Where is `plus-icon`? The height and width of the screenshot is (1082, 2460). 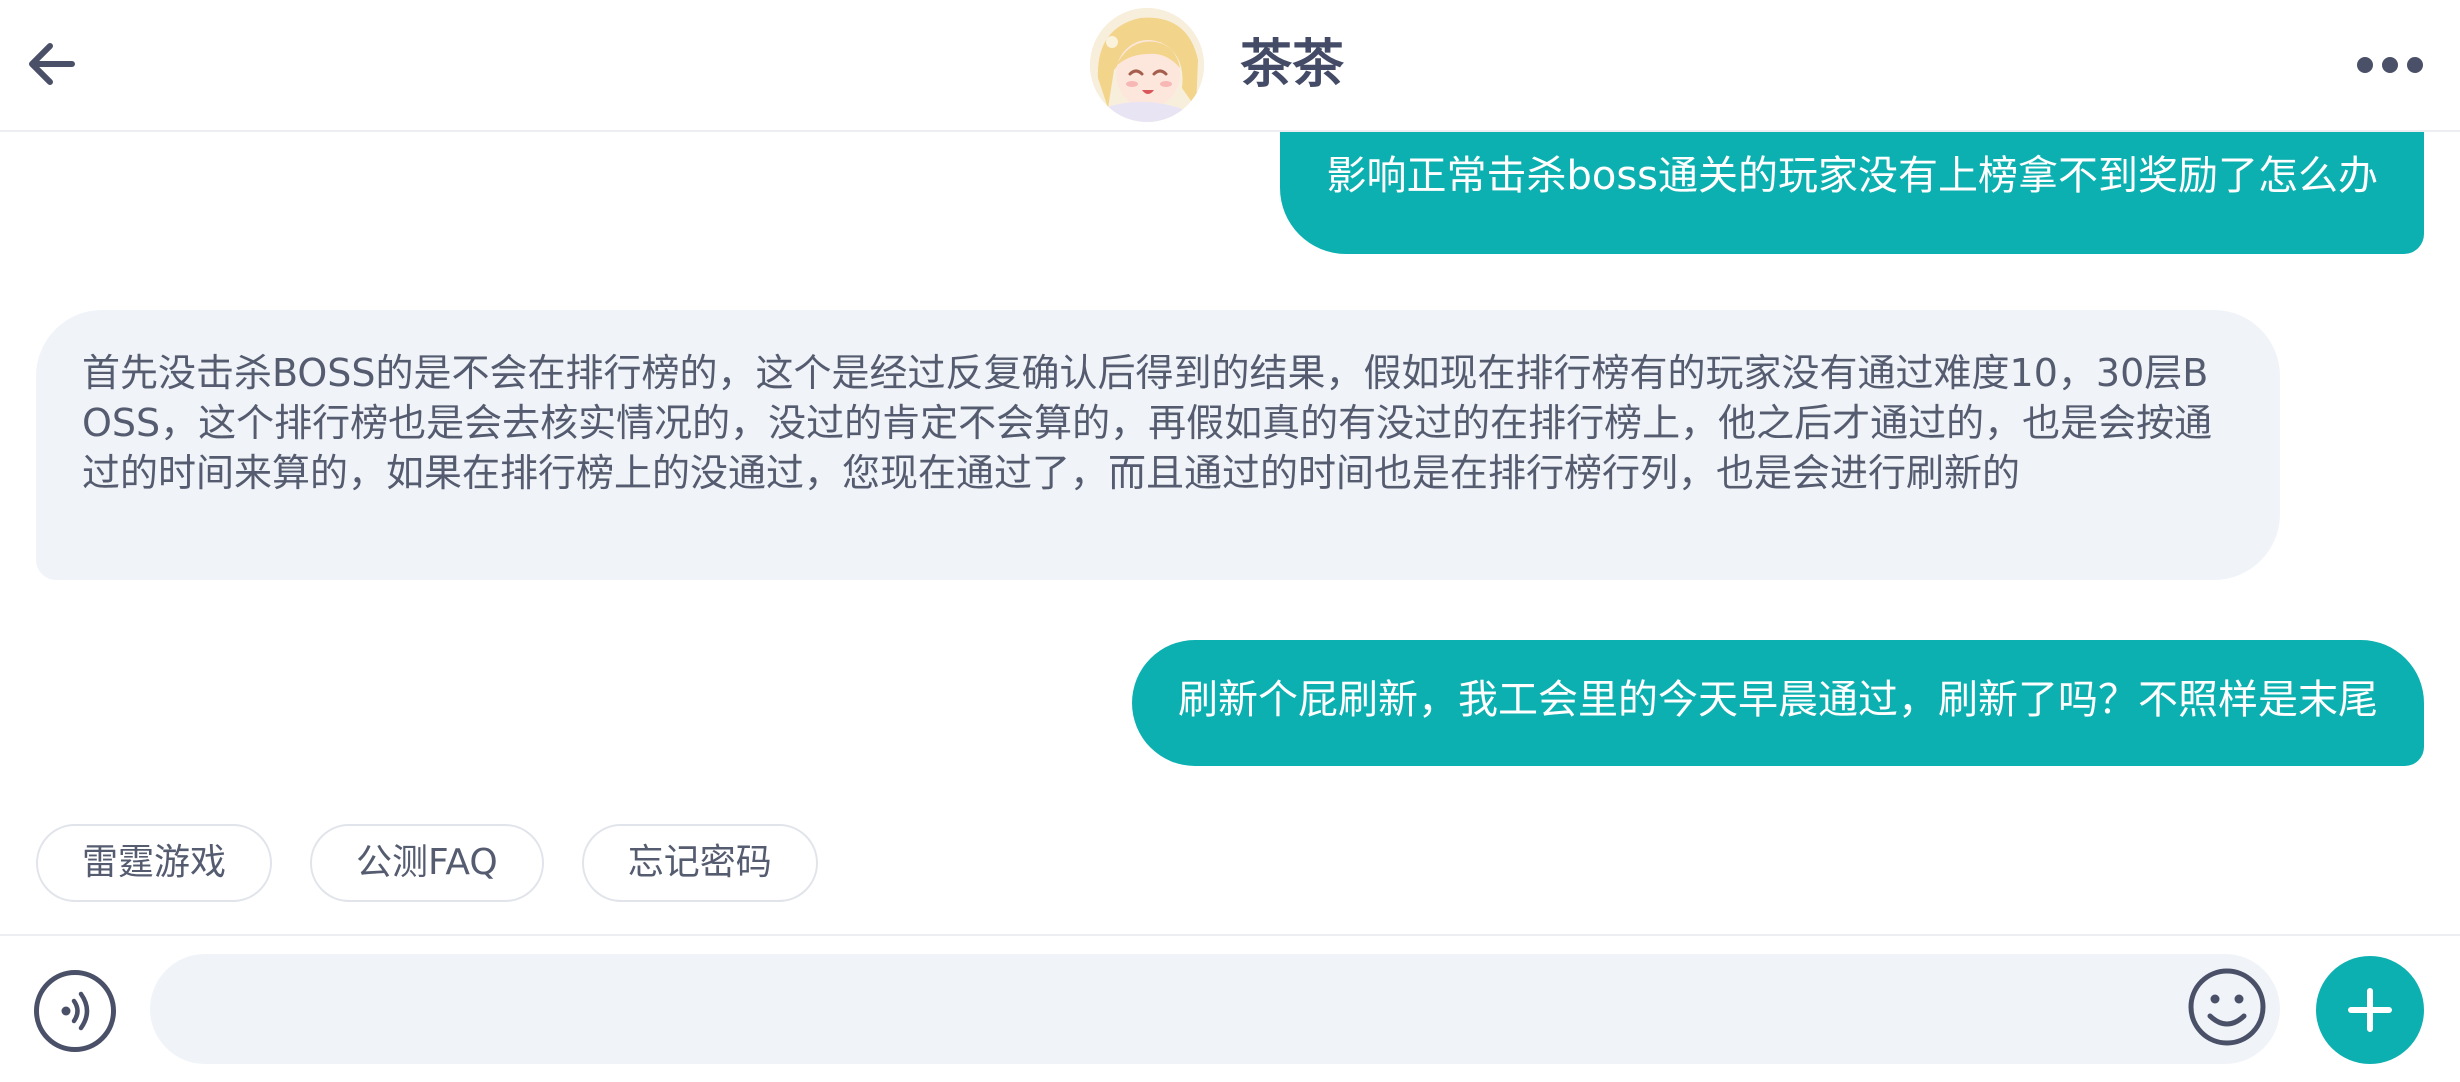
plus-icon is located at coordinates (2370, 1010).